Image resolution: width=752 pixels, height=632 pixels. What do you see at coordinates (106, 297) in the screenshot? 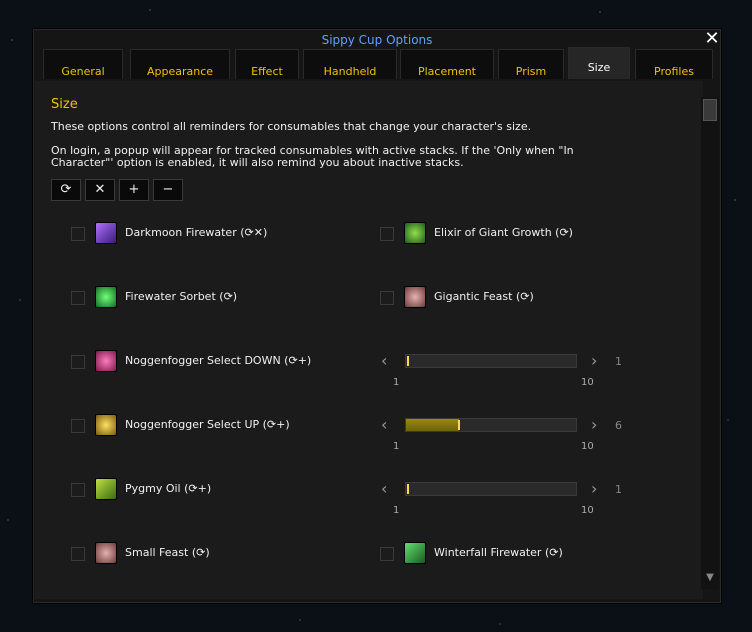
I see `sorbet-icon` at bounding box center [106, 297].